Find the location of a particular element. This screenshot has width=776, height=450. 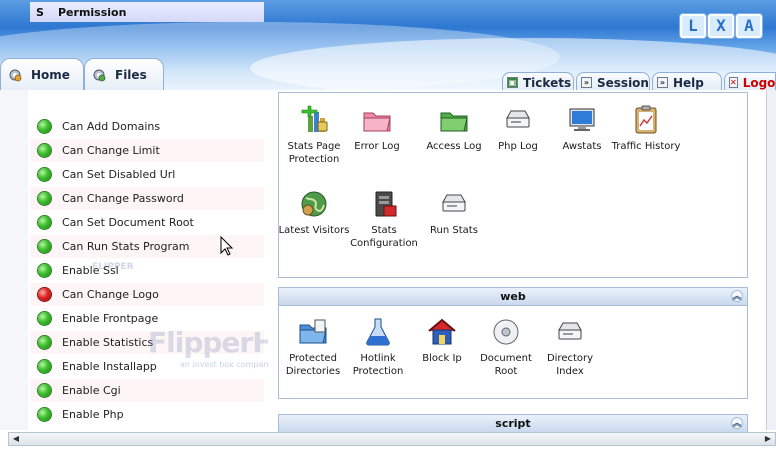

directory-index-item: Directory Index is located at coordinates (570, 347).